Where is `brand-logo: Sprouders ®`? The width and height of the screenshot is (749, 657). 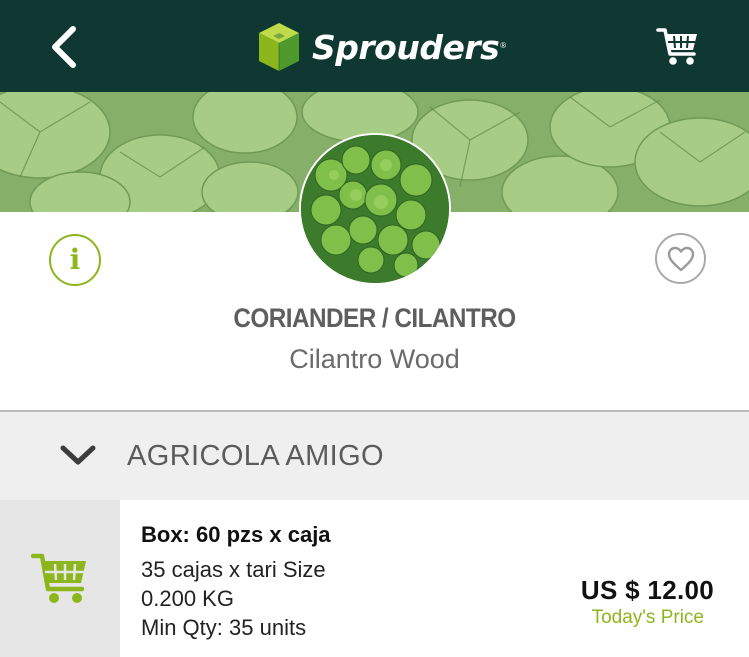
brand-logo: Sprouders ® is located at coordinates (380, 47).